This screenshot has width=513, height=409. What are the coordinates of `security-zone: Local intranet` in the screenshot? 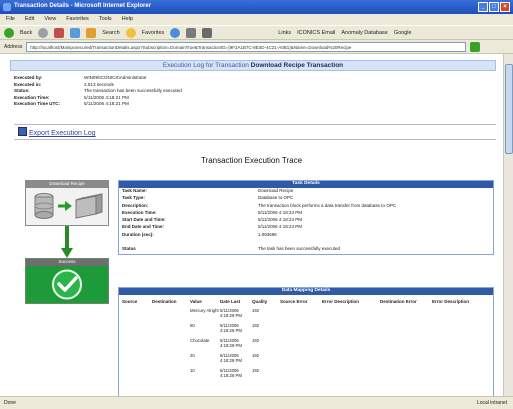 It's located at (491, 403).